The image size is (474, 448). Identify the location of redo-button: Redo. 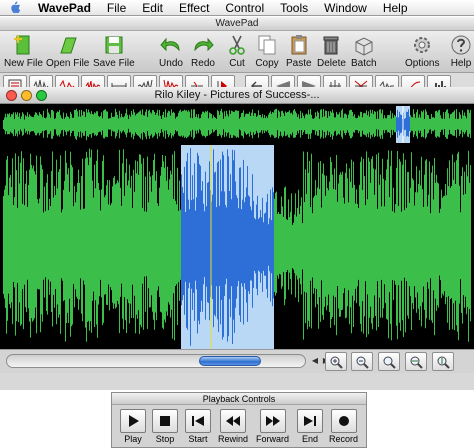
(203, 52).